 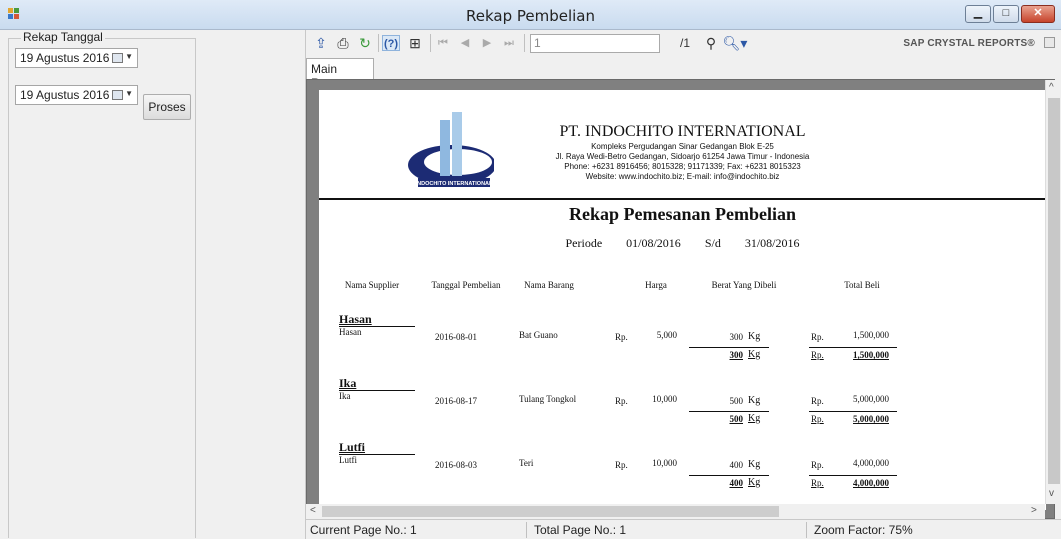 I want to click on scroll-left-icon: <, so click(x=313, y=510).